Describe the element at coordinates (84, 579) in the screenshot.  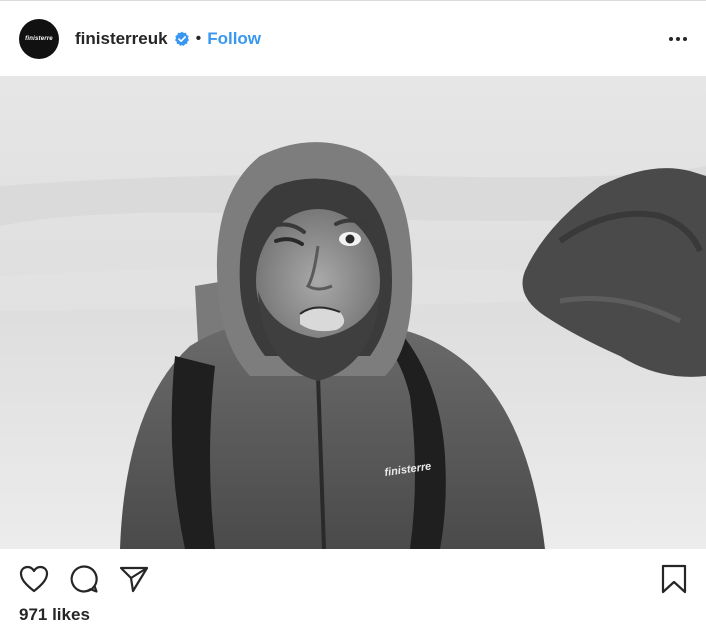
I see `comment-bubble-icon` at that location.